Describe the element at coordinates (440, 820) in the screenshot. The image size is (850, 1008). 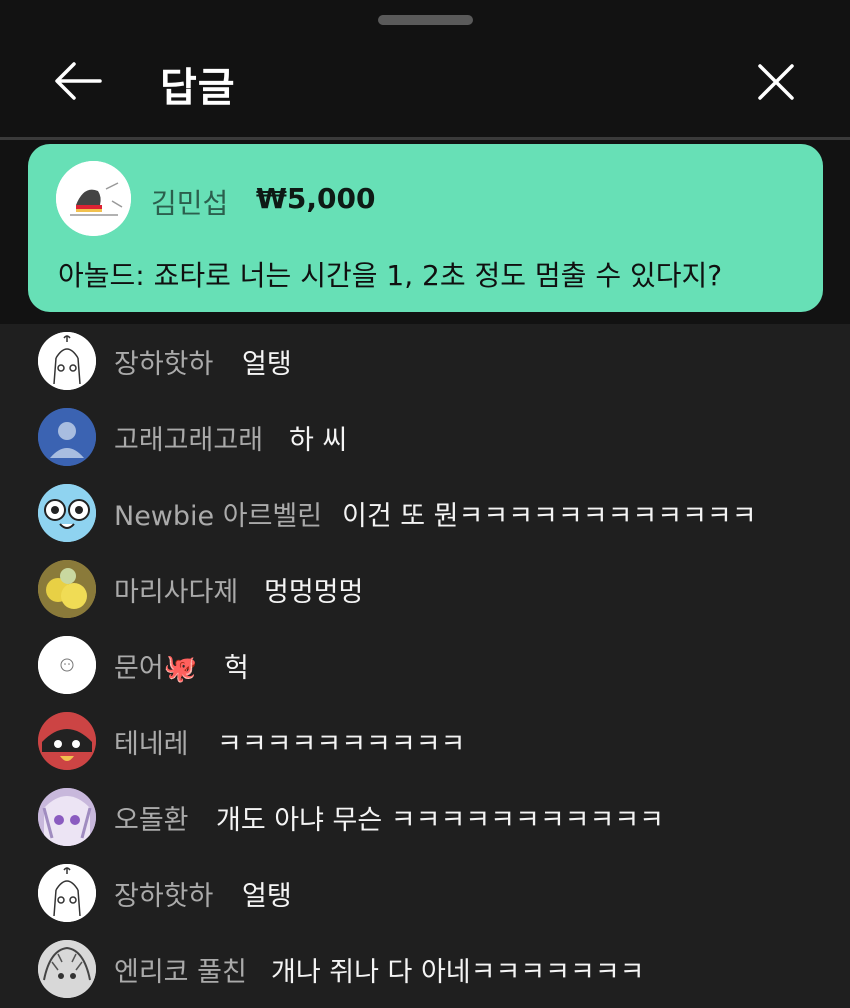
I see `reply-message: 개도 아냐 무슨 ㅋㅋㅋㅋㅋㅋㅋㅋㅋㅋㅋ` at that location.